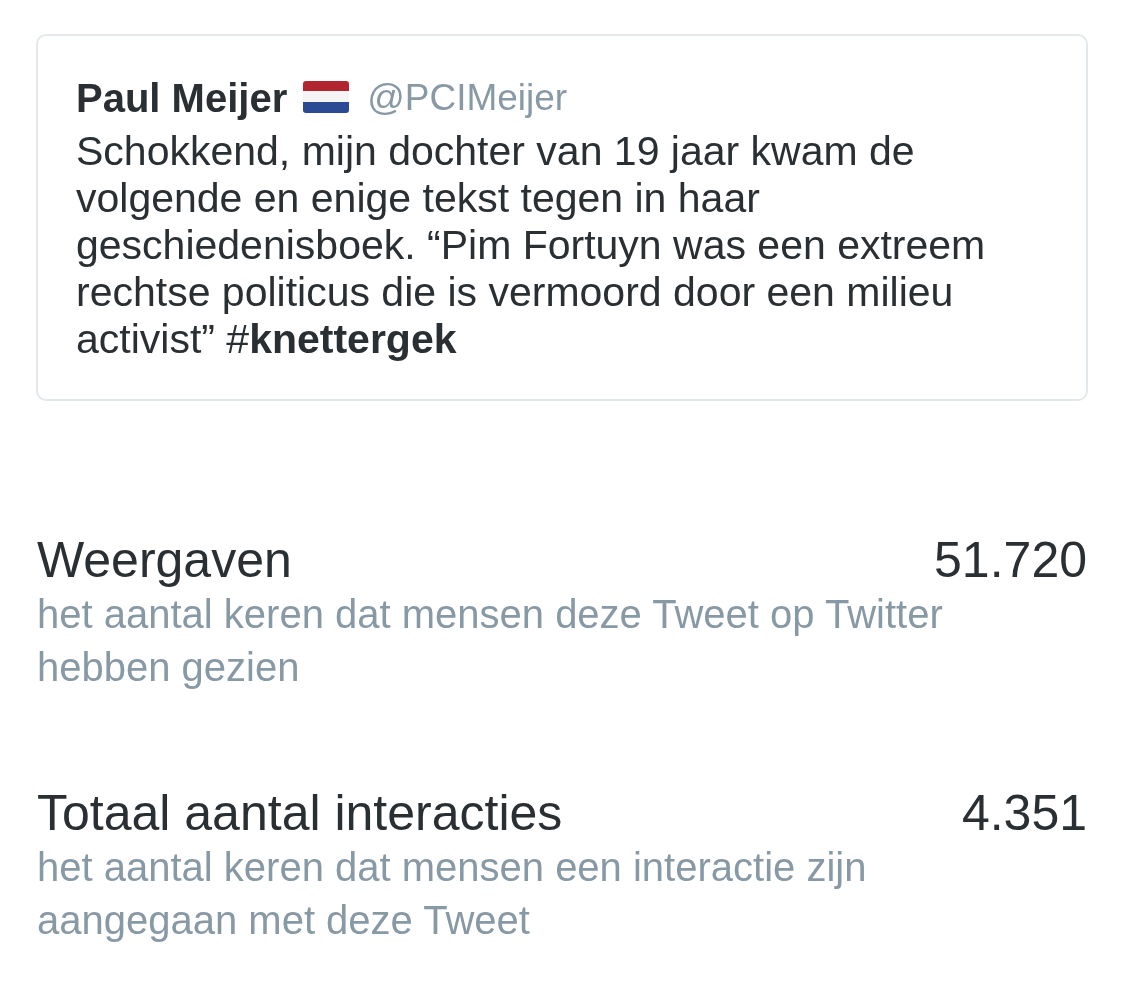 The width and height of the screenshot is (1124, 992). What do you see at coordinates (1024, 813) in the screenshot?
I see `stat-value: 4.351` at bounding box center [1024, 813].